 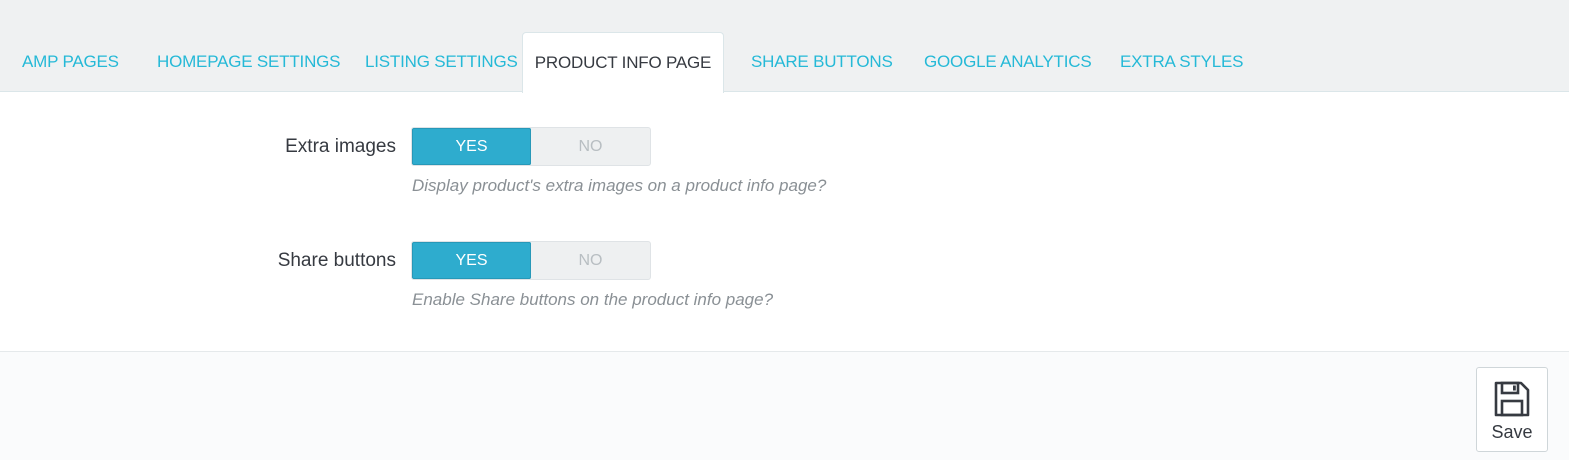 What do you see at coordinates (70, 62) in the screenshot?
I see `tab-amp-pages: AMP PAGES` at bounding box center [70, 62].